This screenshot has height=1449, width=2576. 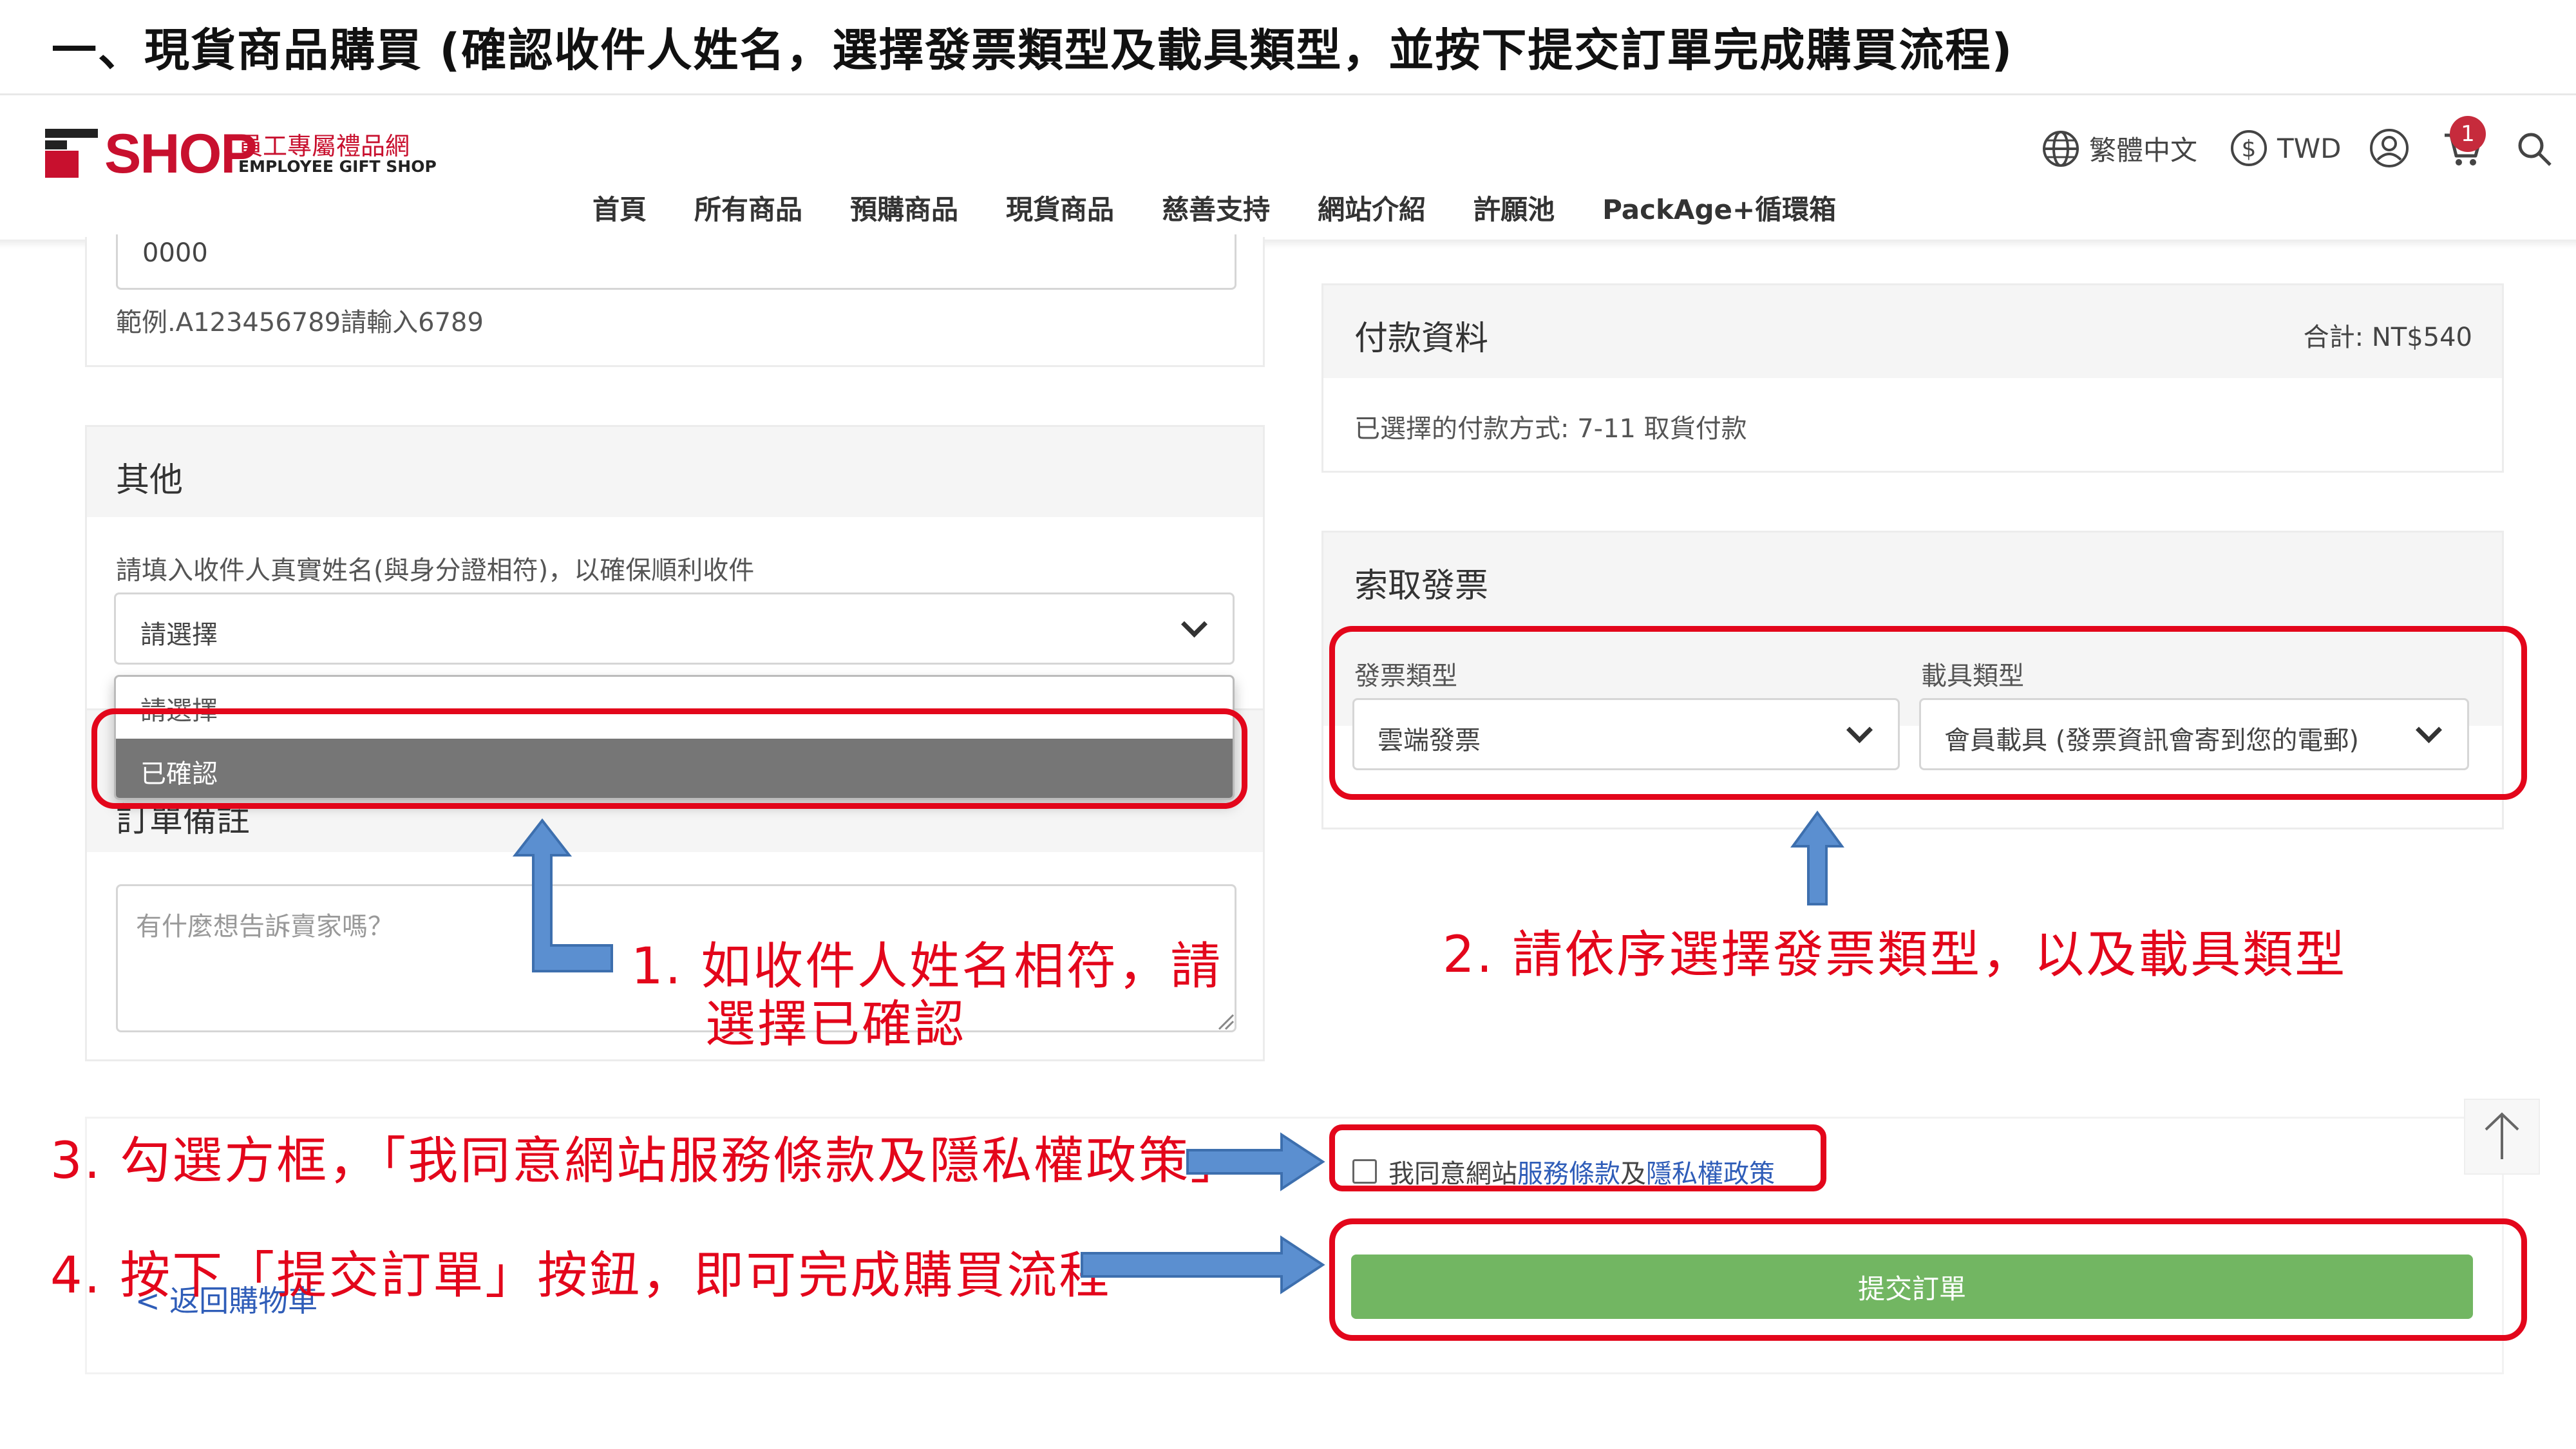 What do you see at coordinates (2534, 149) in the screenshot?
I see `search-icon` at bounding box center [2534, 149].